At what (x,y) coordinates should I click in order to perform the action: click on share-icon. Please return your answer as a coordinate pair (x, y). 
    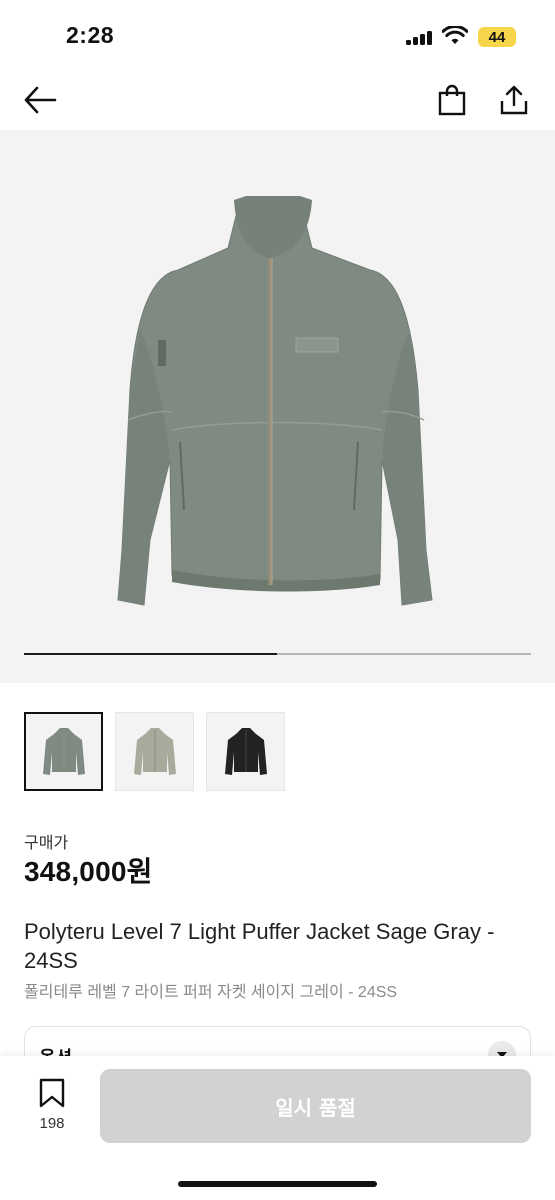
    Looking at the image, I should click on (514, 100).